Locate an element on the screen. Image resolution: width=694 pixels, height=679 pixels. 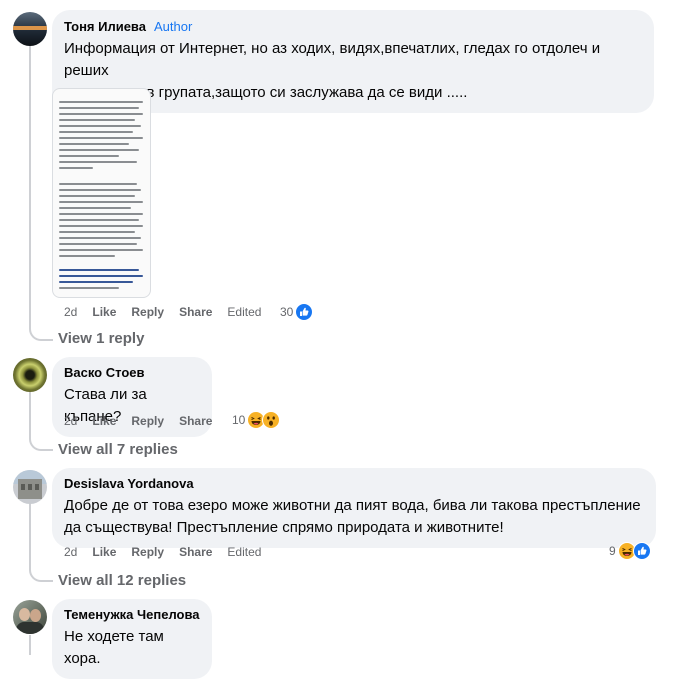
comment-text: Не ходете там хора. is located at coordinates (114, 647).